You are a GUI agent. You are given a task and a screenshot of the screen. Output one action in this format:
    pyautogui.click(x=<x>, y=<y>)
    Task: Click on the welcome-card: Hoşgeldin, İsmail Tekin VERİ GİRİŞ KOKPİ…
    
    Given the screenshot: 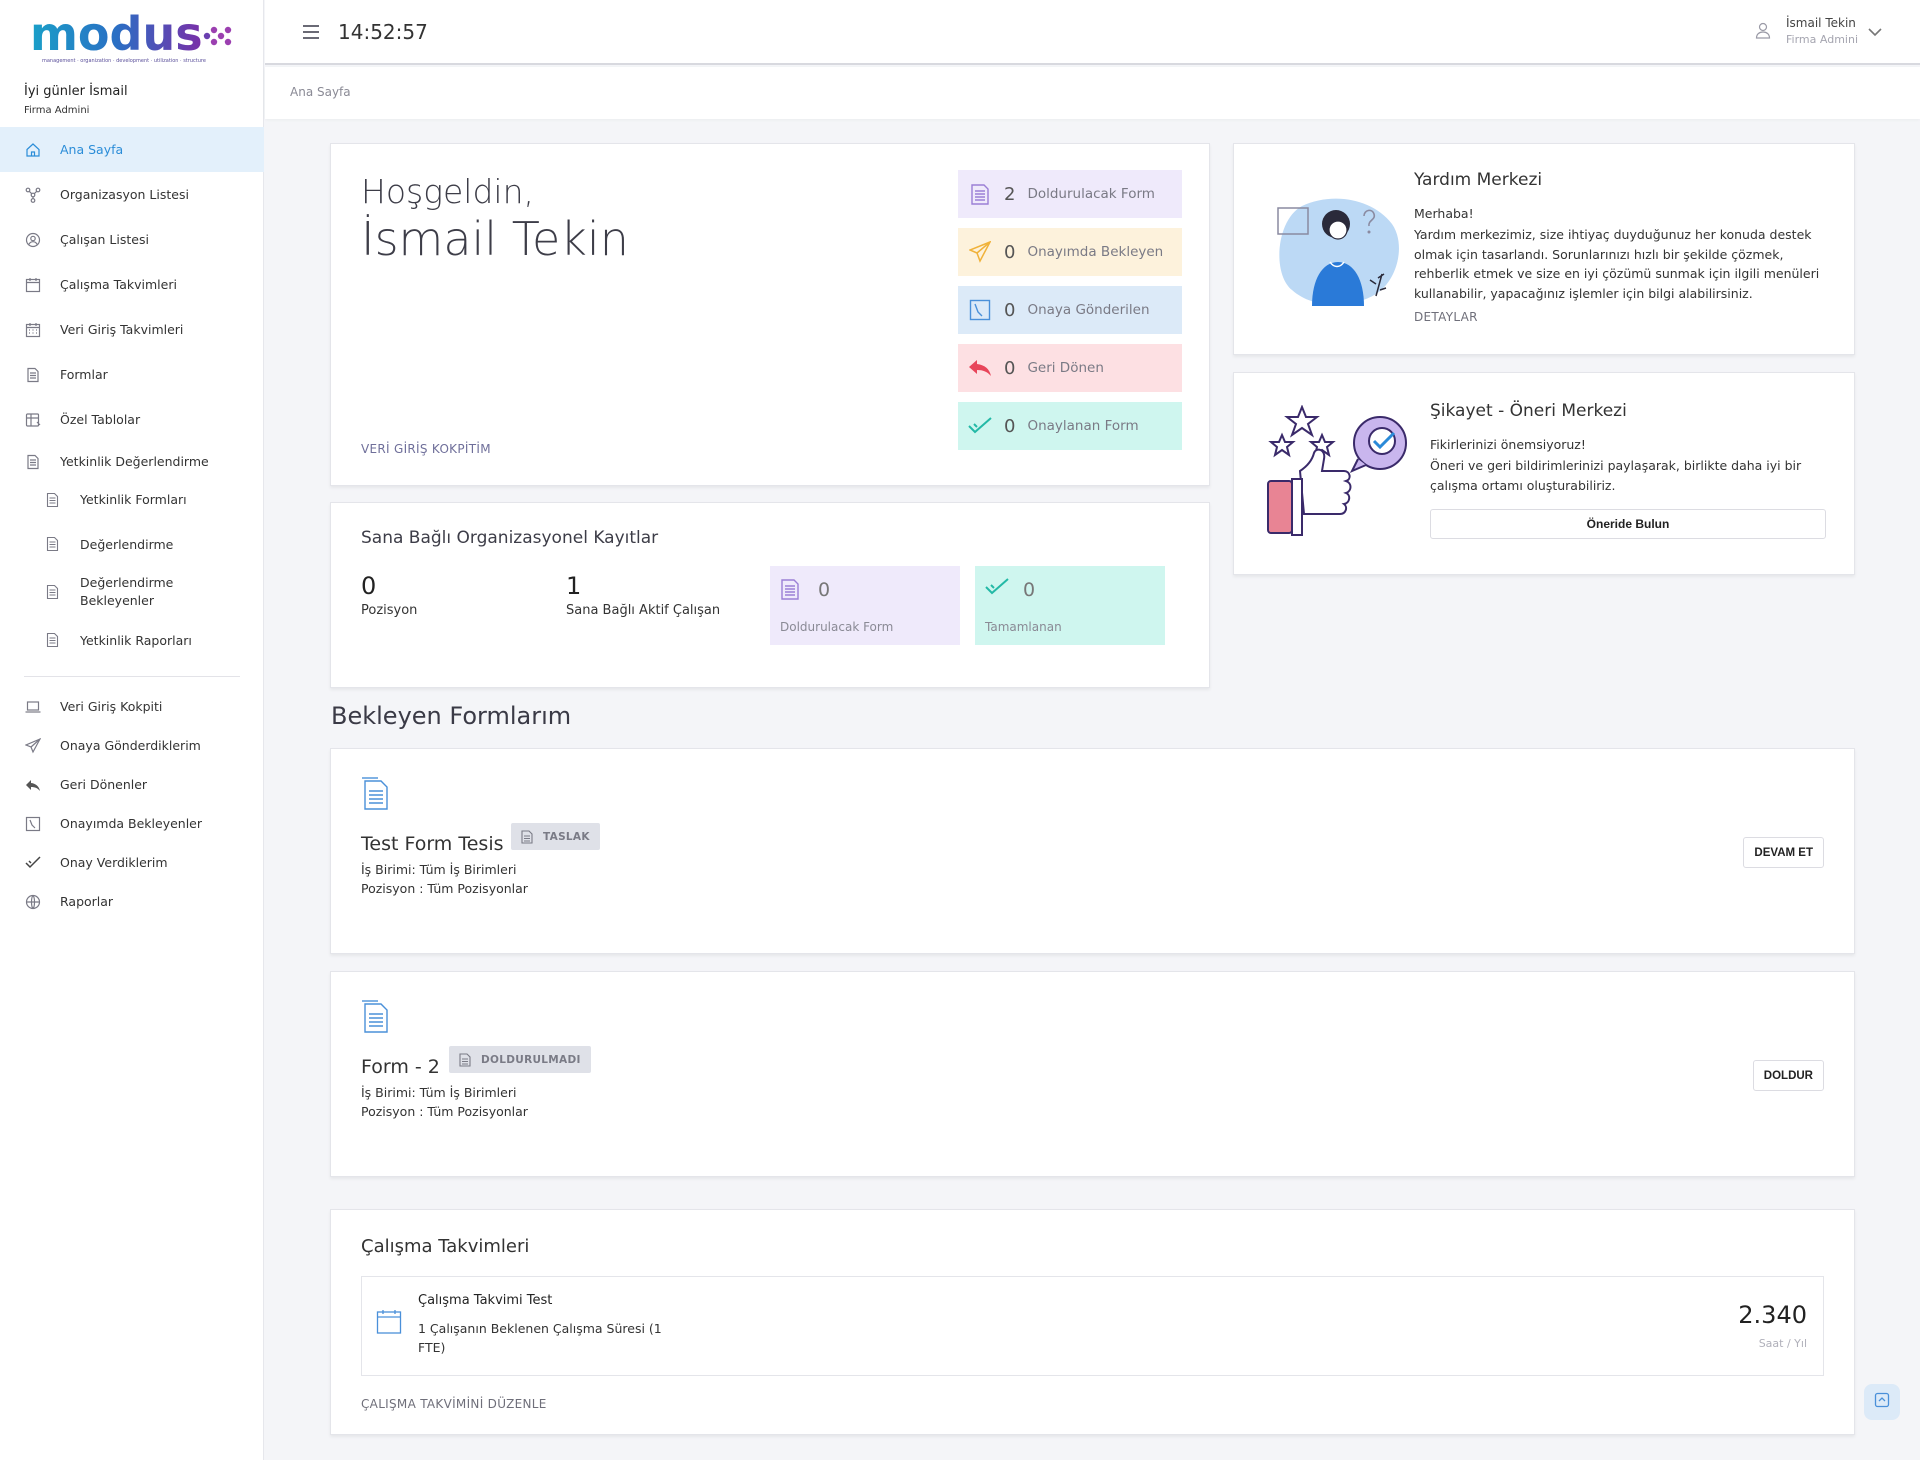 What is the action you would take?
    pyautogui.click(x=770, y=314)
    